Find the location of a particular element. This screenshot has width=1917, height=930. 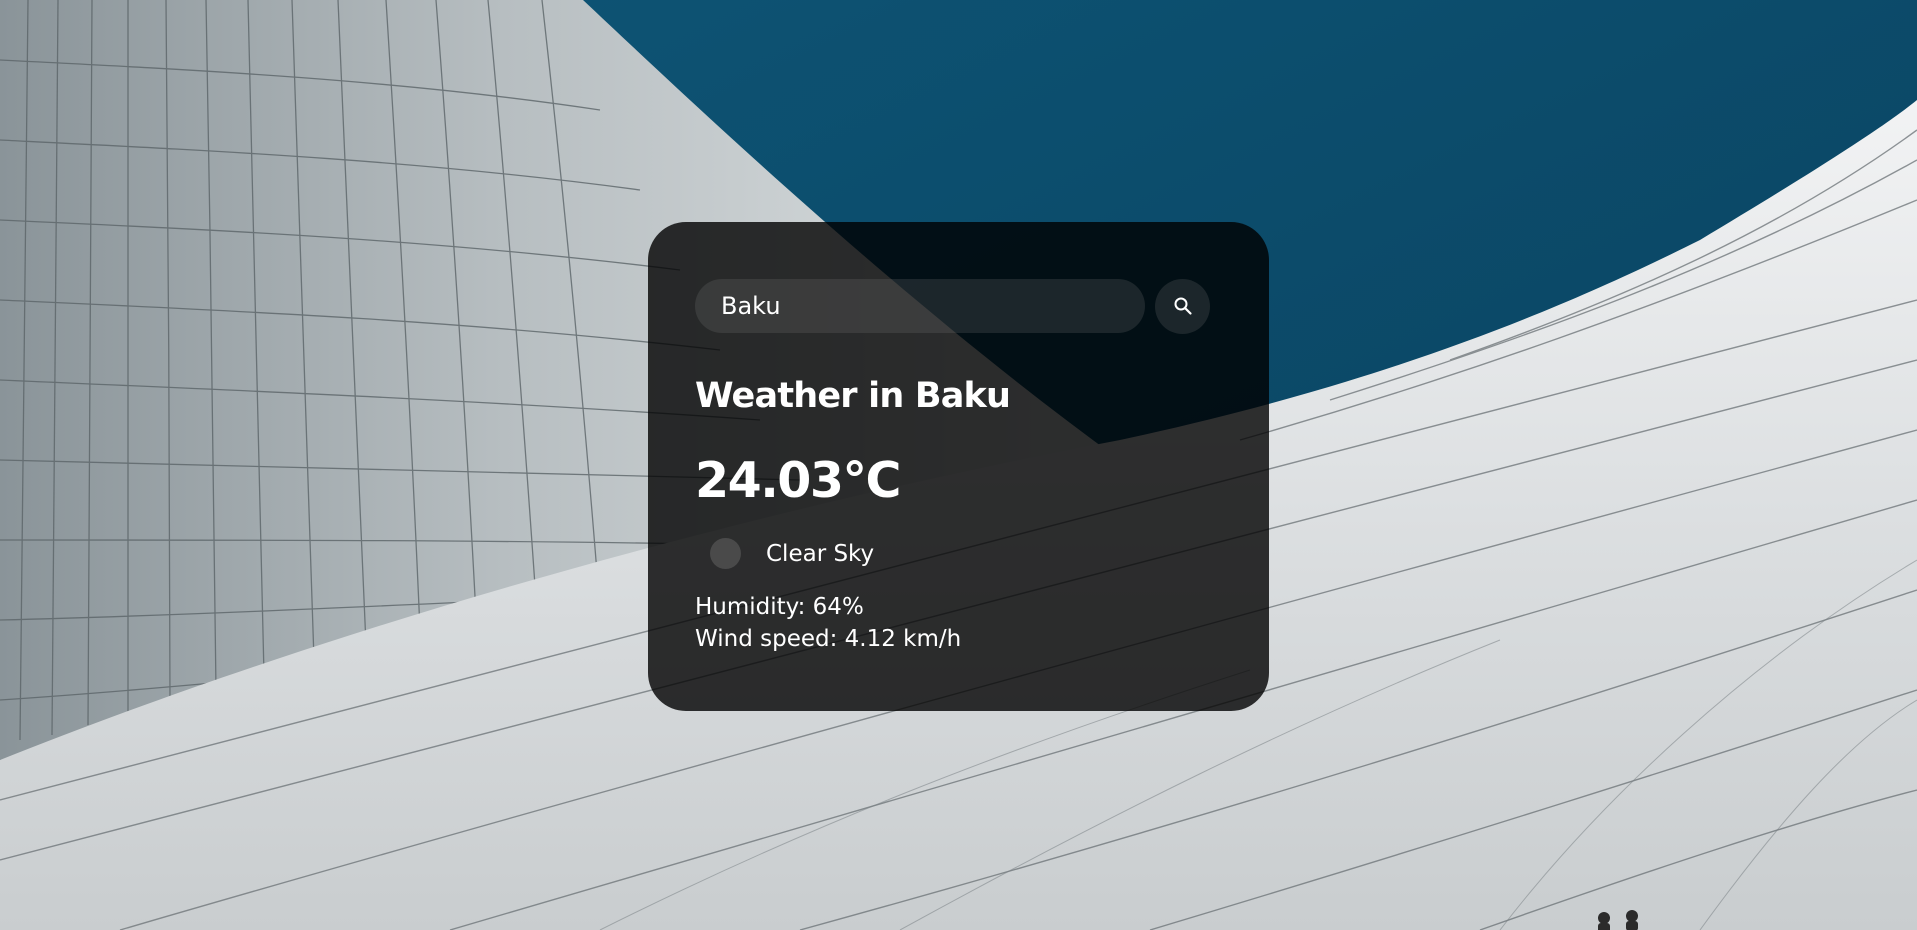

humidity: Humidity: 64% is located at coordinates (779, 607).